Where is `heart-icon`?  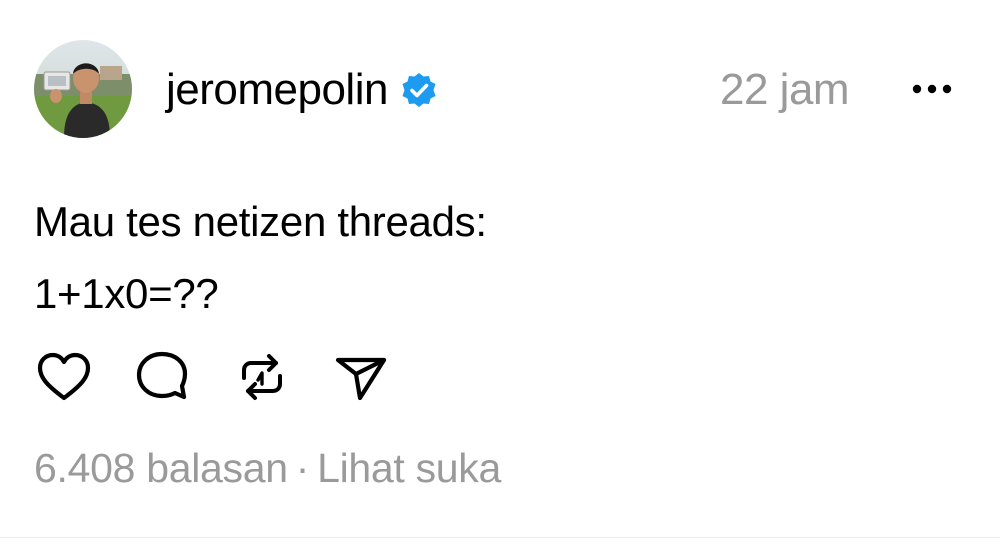 heart-icon is located at coordinates (64, 376).